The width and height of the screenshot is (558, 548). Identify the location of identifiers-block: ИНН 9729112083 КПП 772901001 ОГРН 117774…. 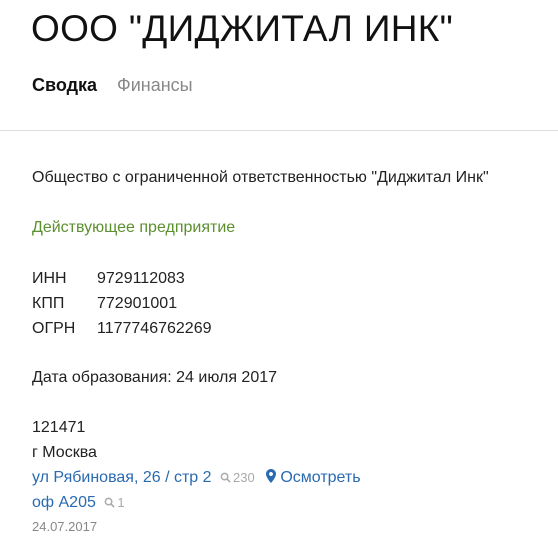
(260, 303).